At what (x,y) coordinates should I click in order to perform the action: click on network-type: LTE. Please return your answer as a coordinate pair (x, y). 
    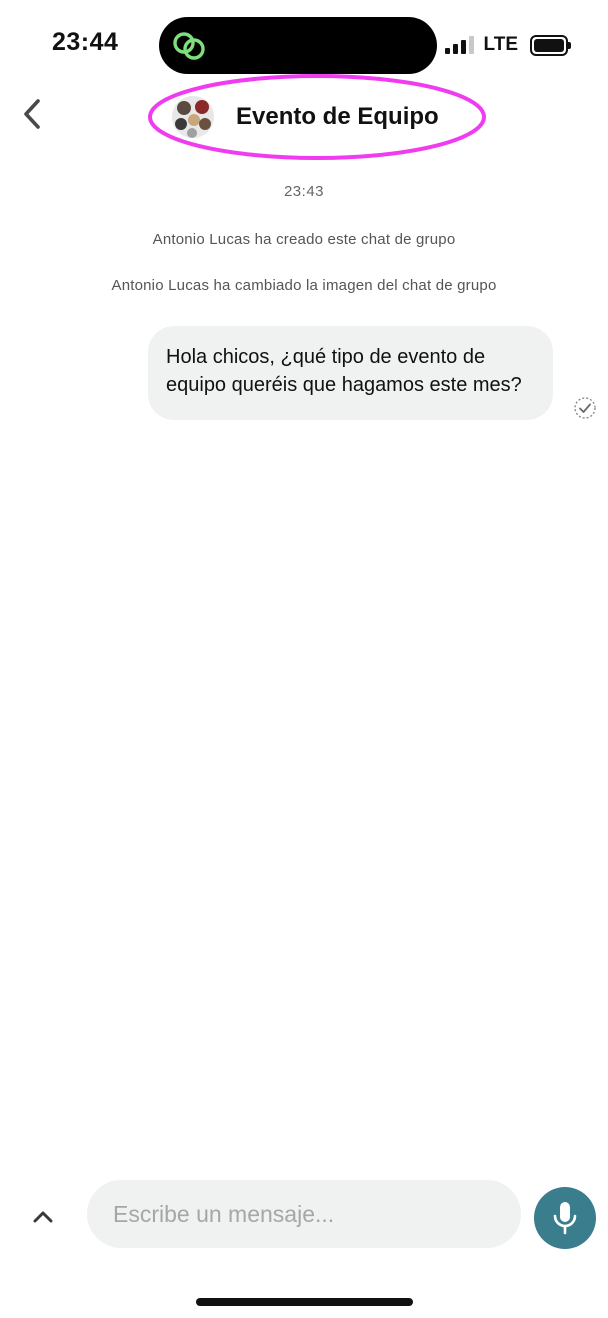
    Looking at the image, I should click on (500, 44).